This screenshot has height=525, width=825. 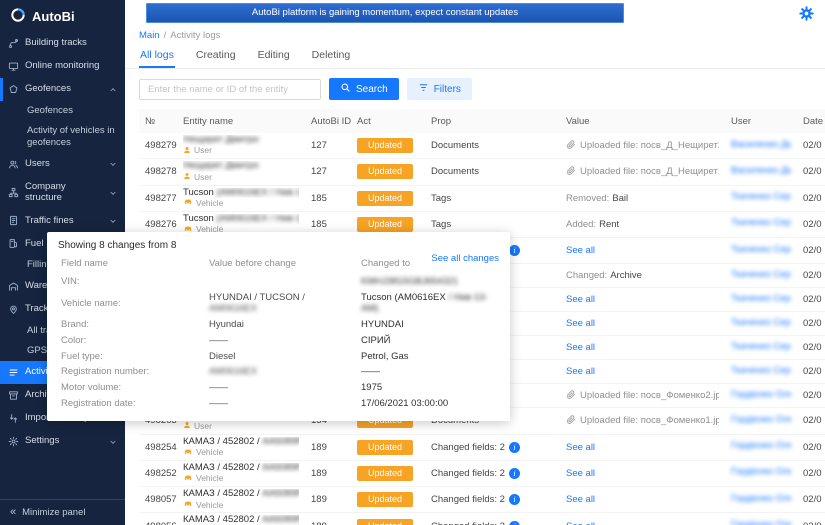 What do you see at coordinates (157, 55) in the screenshot?
I see `tab-all-logs: All logs` at bounding box center [157, 55].